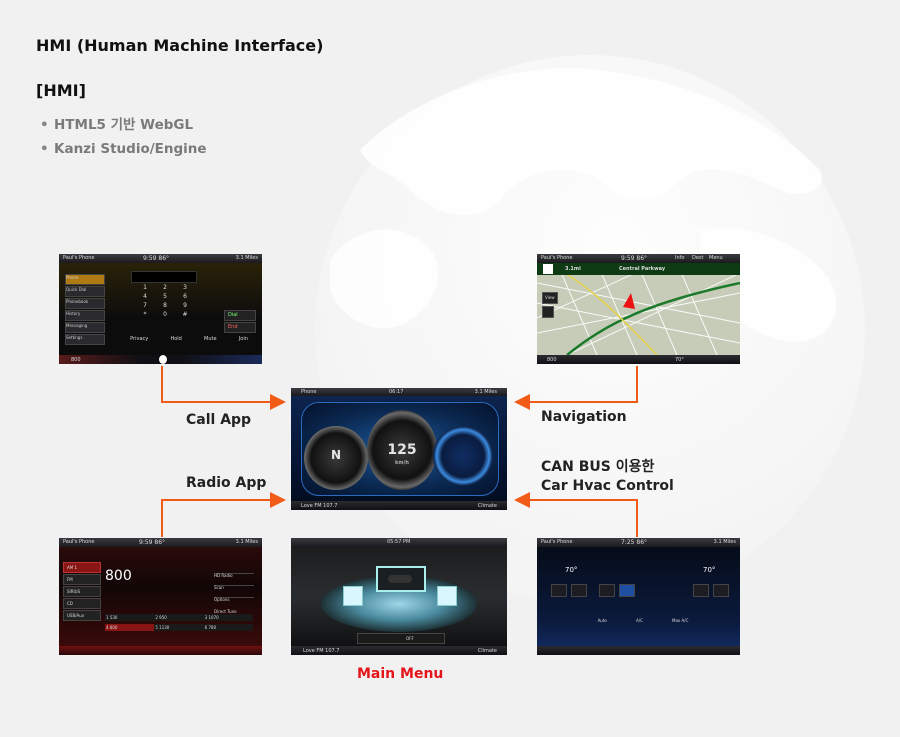 This screenshot has width=900, height=737. I want to click on menu-settings: Settings, so click(85, 339).